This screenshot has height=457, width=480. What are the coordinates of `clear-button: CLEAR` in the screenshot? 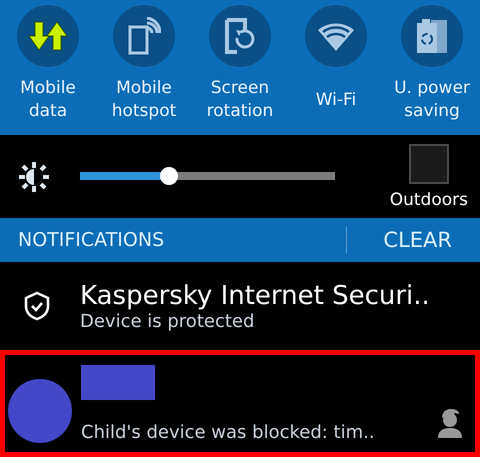 It's located at (406, 240).